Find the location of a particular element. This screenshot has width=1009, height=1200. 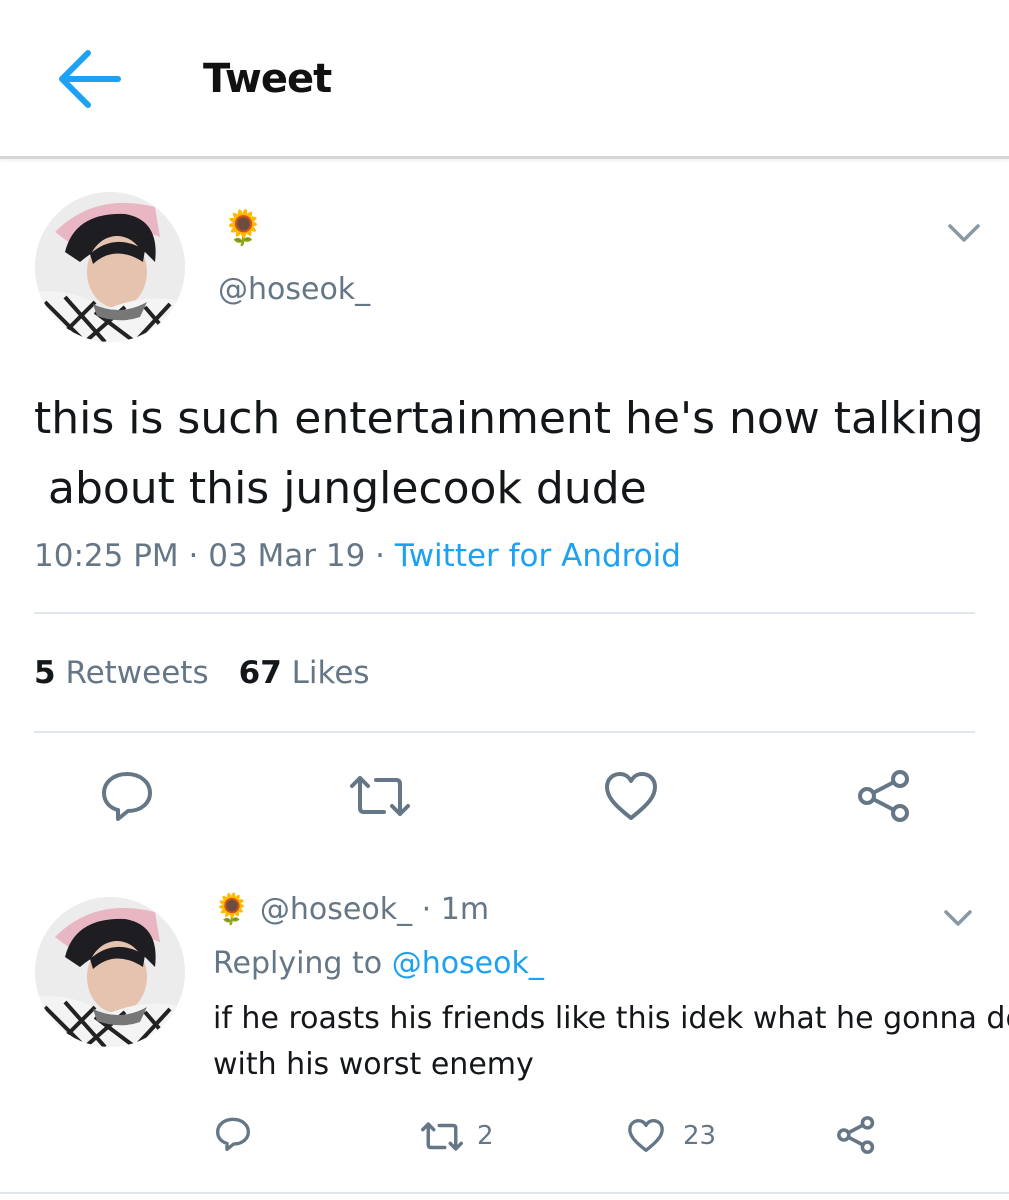

likes-count: 67 is located at coordinates (260, 673).